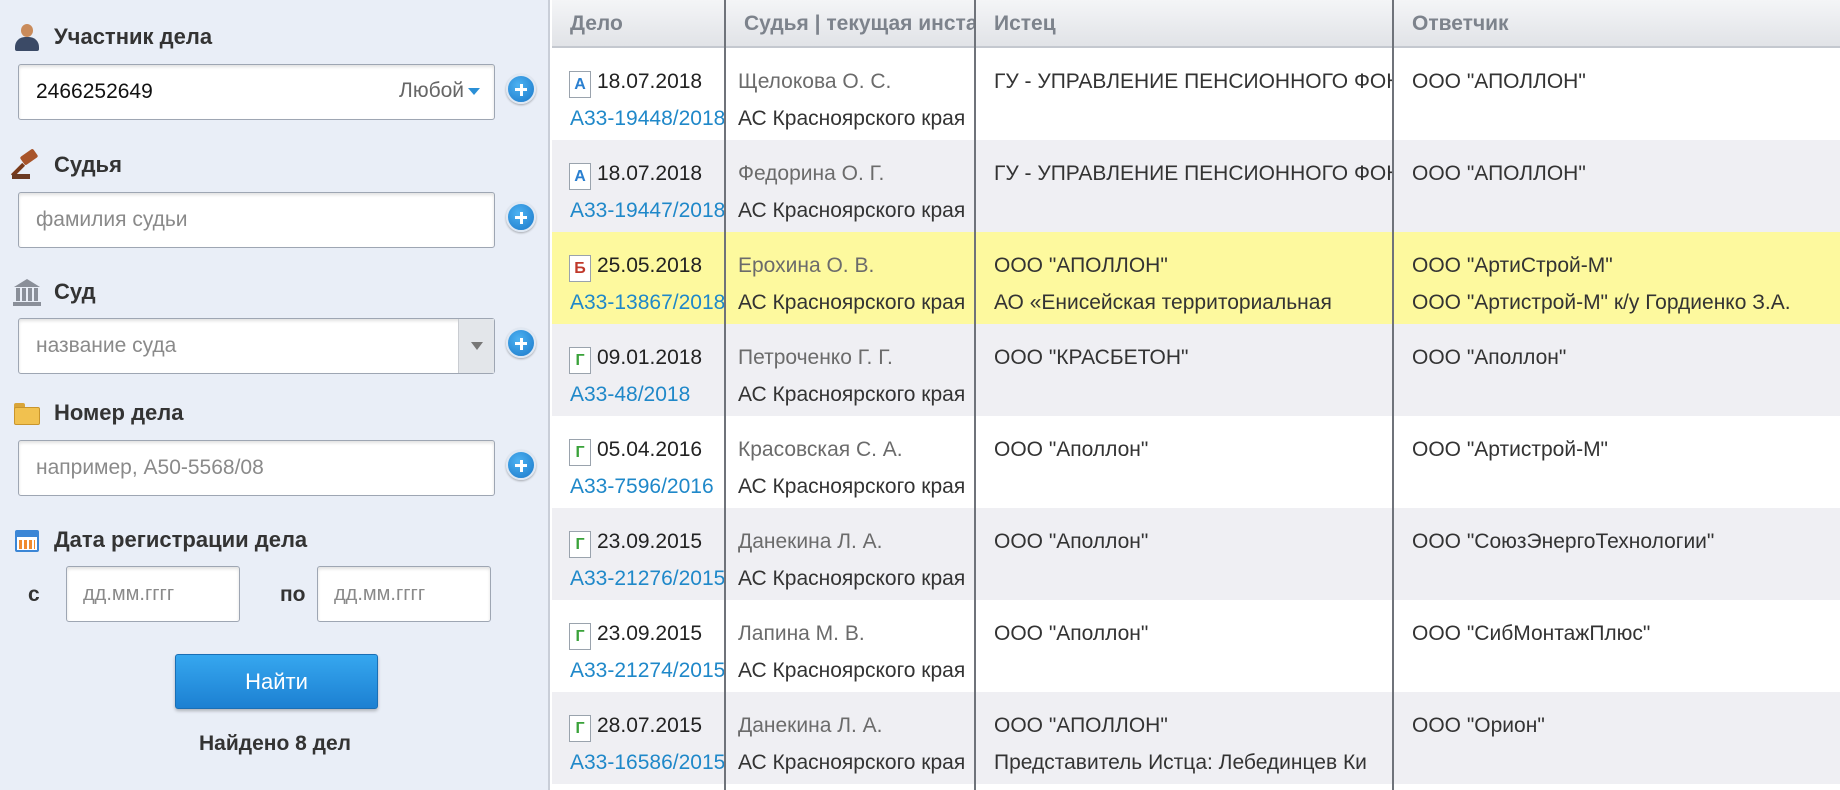 Image resolution: width=1840 pixels, height=790 pixels. I want to click on court-header: Суд, so click(54, 292).